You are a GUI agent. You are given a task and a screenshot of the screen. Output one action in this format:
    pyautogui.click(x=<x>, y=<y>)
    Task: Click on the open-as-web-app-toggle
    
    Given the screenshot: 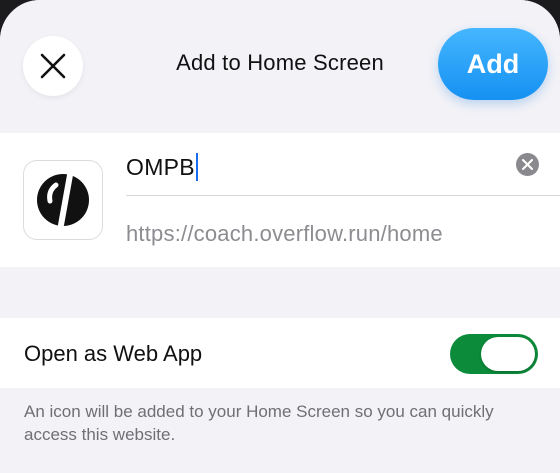 What is the action you would take?
    pyautogui.click(x=494, y=354)
    